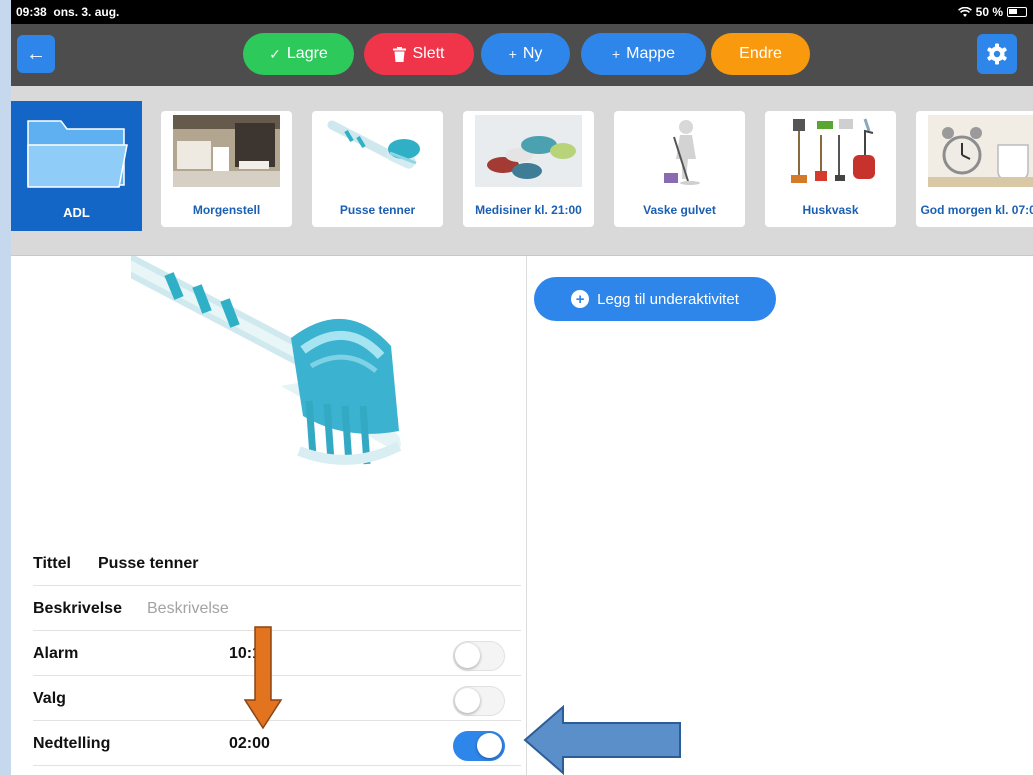 The height and width of the screenshot is (775, 1033). I want to click on alarm-clock-image, so click(980, 151).